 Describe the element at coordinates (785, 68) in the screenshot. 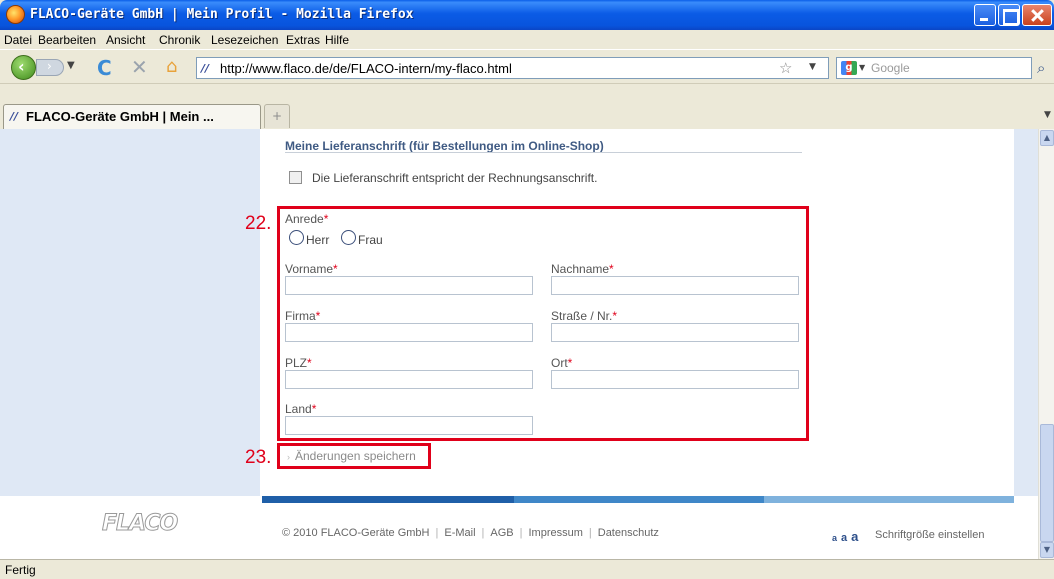

I see `bookmark-star-icon: ☆` at that location.